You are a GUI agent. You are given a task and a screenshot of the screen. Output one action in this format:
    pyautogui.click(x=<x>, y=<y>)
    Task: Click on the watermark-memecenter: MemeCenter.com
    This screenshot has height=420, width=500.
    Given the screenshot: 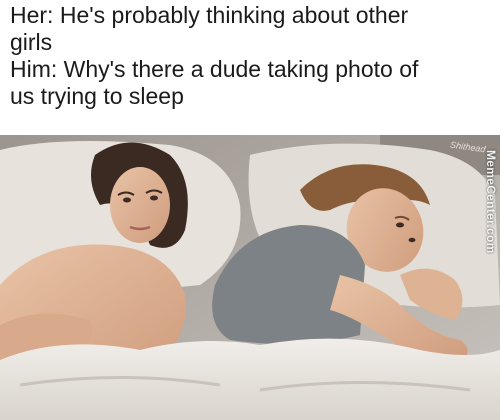 What is the action you would take?
    pyautogui.click(x=491, y=202)
    